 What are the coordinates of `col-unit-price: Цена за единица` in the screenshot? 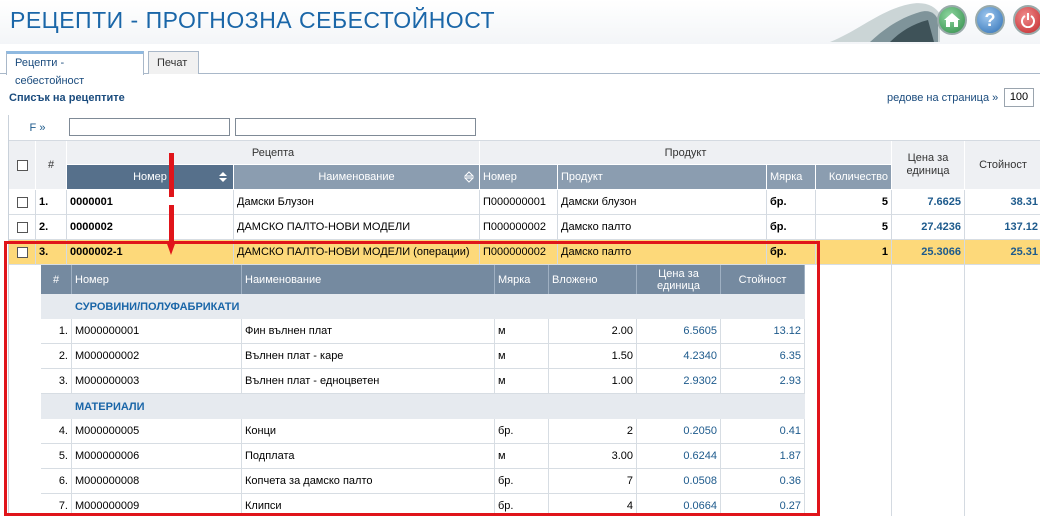 It's located at (928, 165).